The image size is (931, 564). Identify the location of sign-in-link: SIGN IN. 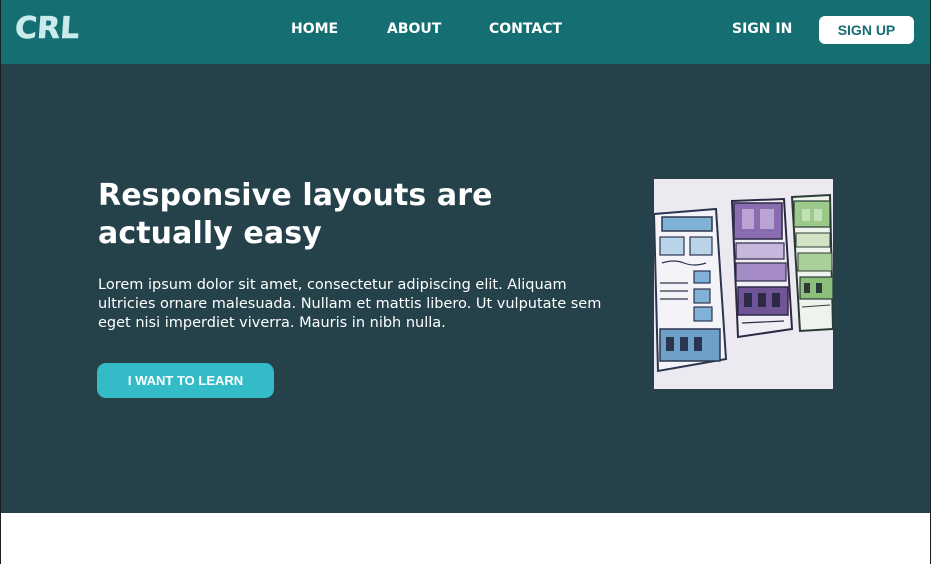
(762, 29).